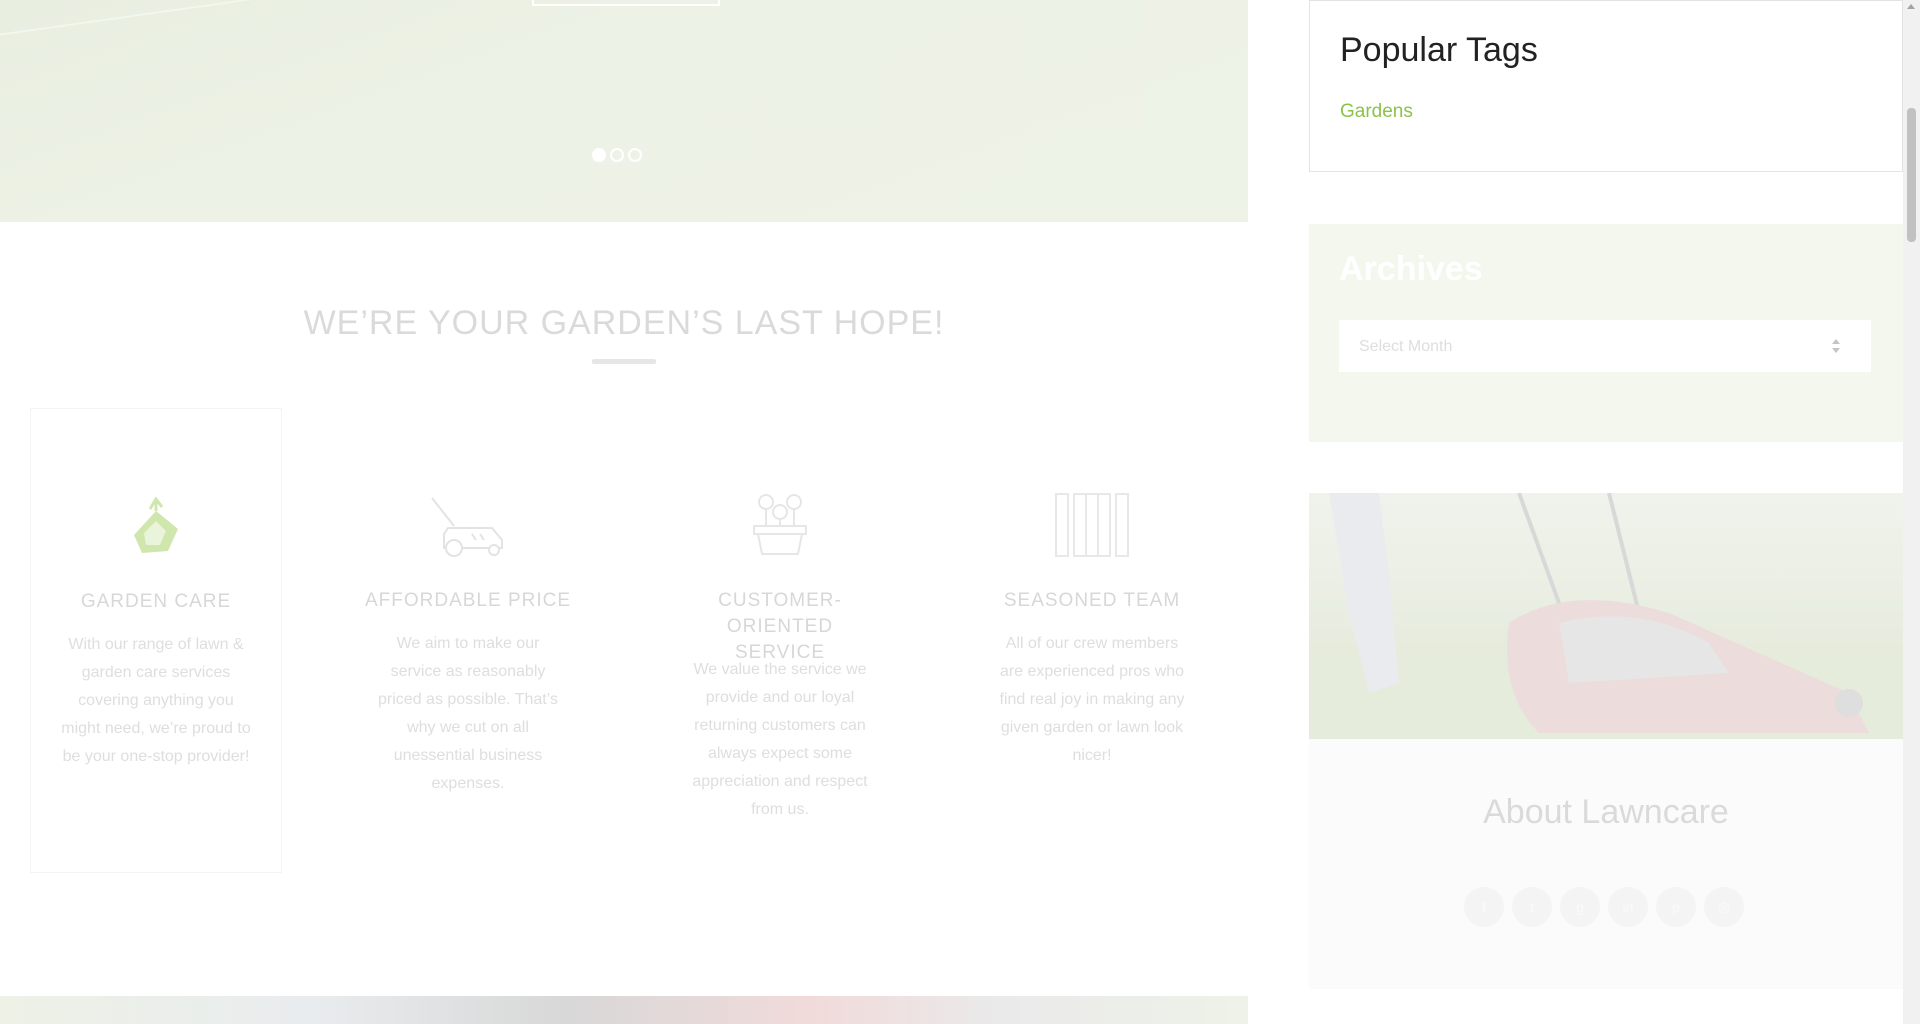 This screenshot has width=1920, height=1024. I want to click on linkedin-icon: in, so click(1628, 907).